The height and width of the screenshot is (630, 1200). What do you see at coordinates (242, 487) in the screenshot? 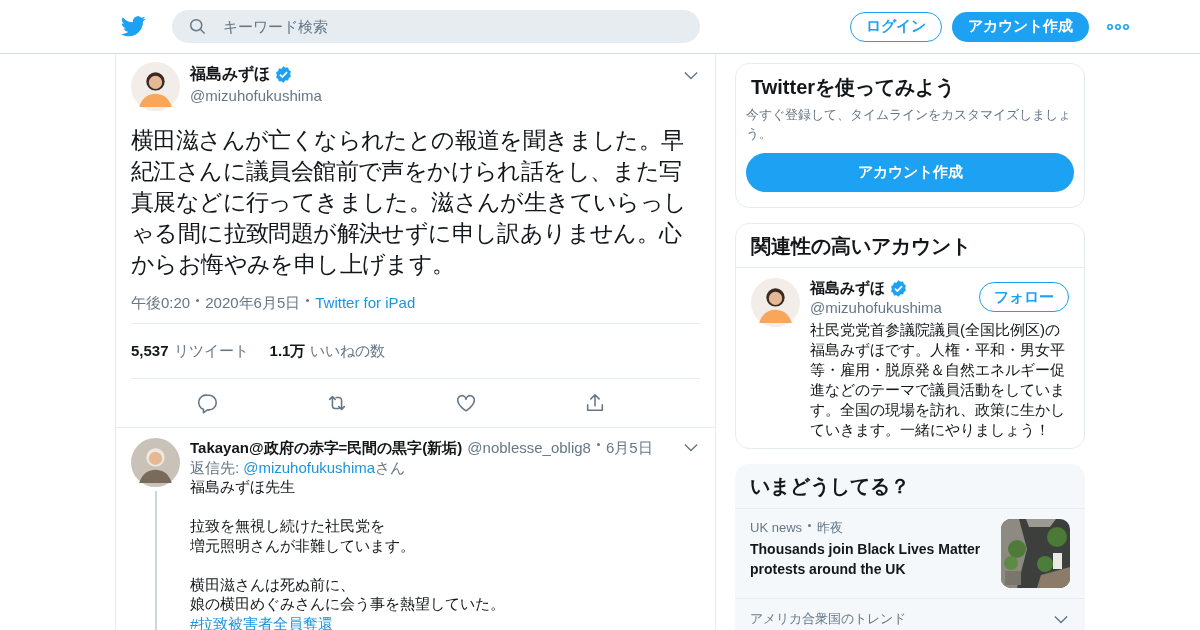
I see `reply-text-line: 福島みずほ先生` at bounding box center [242, 487].